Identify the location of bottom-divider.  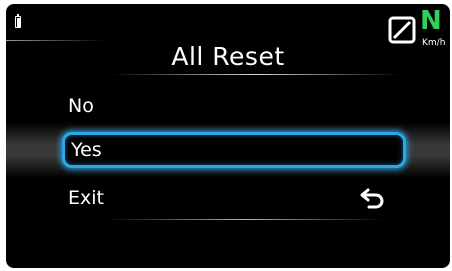
(246, 219).